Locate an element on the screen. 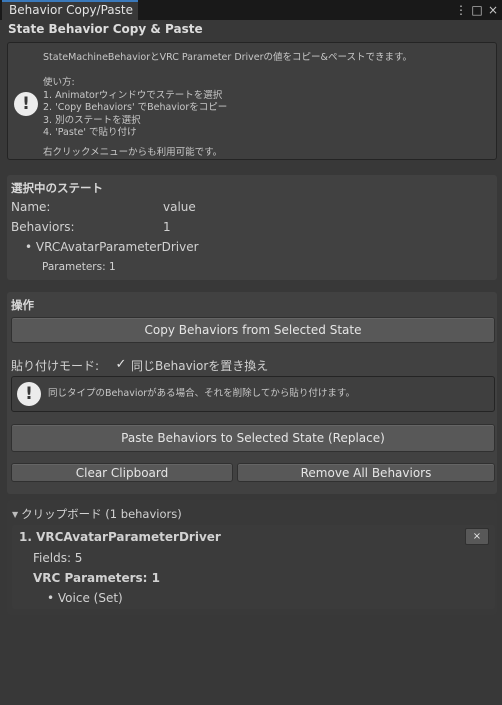  remove-all-behaviors-button: Remove All Behaviors is located at coordinates (366, 472).